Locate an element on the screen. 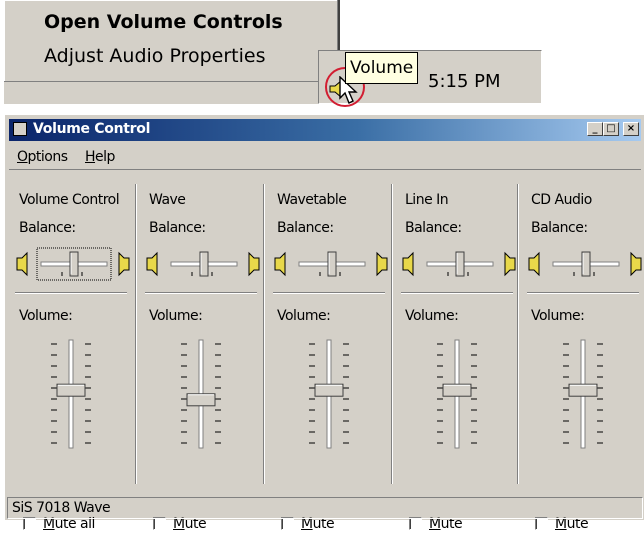  close-button: × is located at coordinates (631, 129).